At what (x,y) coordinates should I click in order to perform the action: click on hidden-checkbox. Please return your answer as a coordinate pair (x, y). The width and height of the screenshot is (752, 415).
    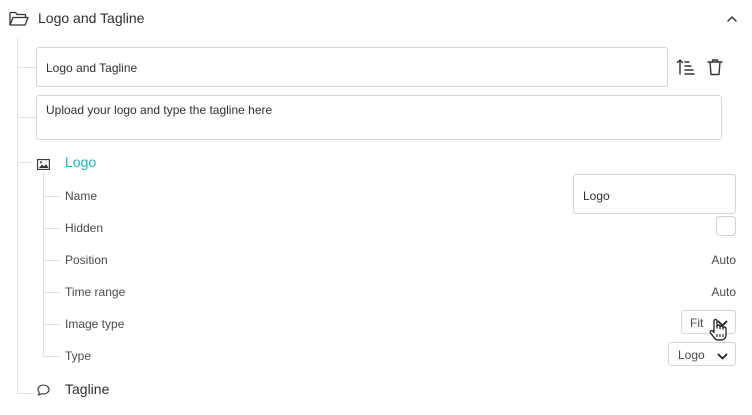
    Looking at the image, I should click on (726, 226).